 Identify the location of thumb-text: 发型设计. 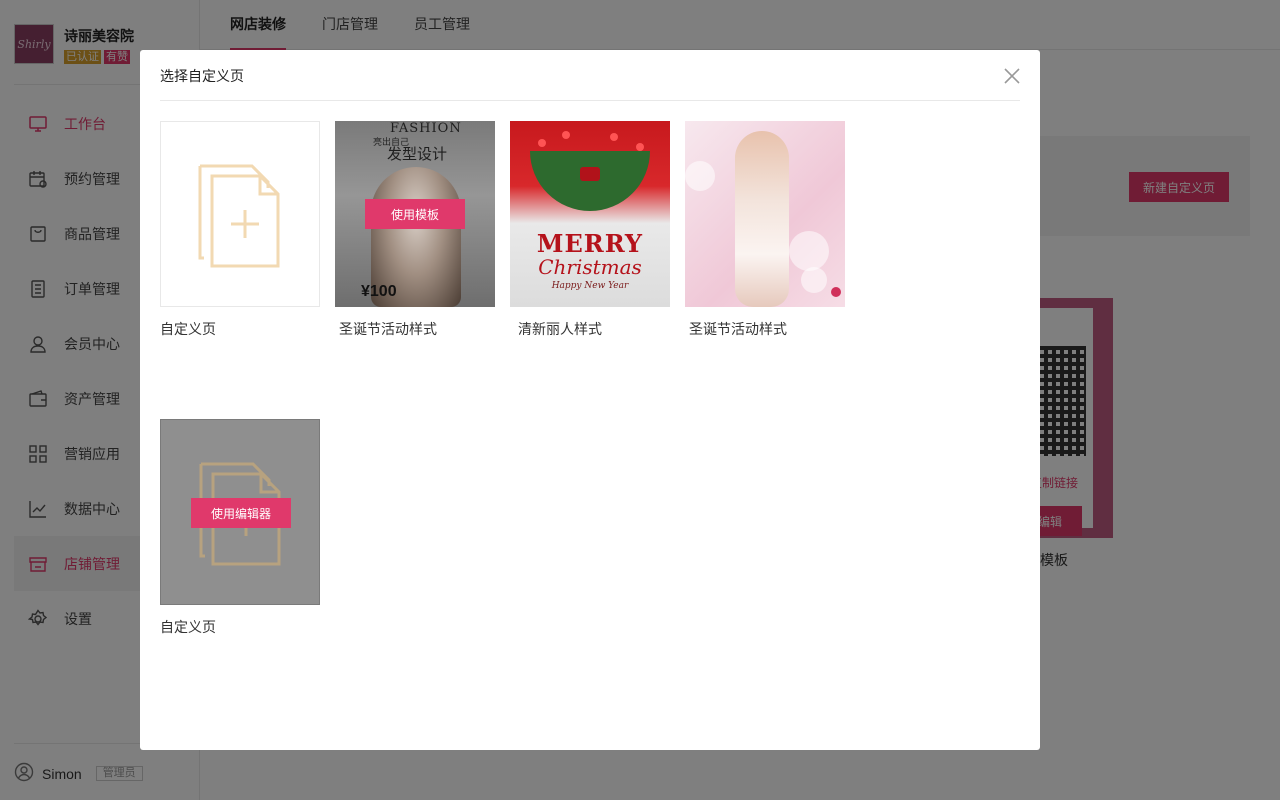
(417, 154).